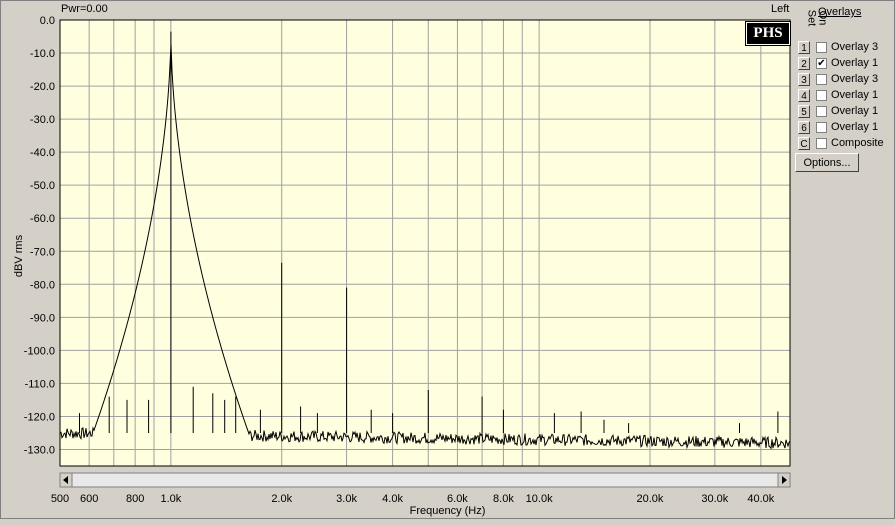 This screenshot has width=895, height=525. Describe the element at coordinates (39, 417) in the screenshot. I see `y-tick-label: -120.0` at that location.